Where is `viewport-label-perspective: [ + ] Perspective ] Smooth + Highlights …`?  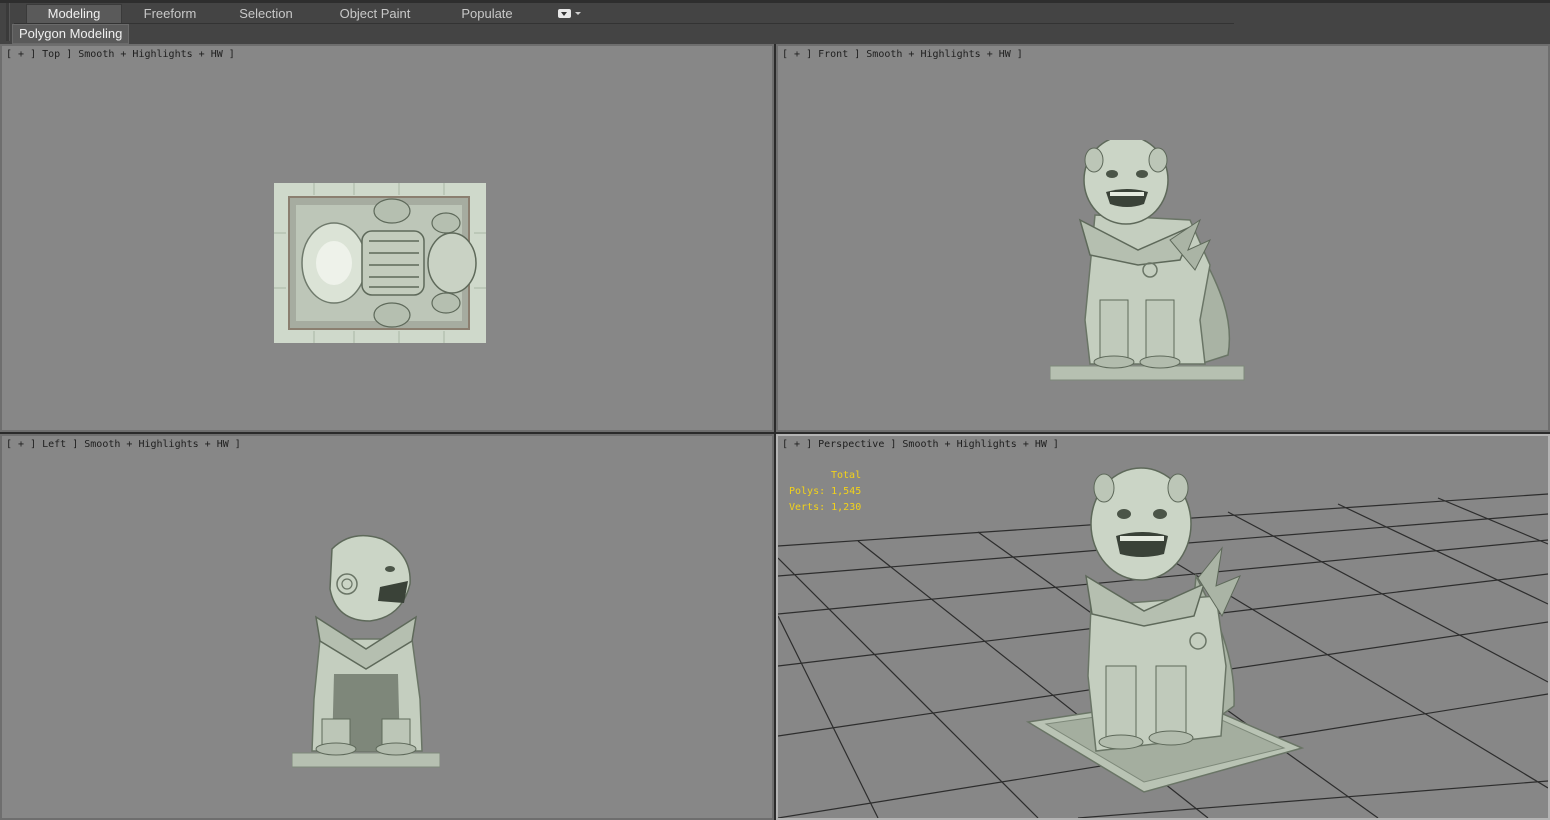 viewport-label-perspective: [ + ] Perspective ] Smooth + Highlights … is located at coordinates (920, 444).